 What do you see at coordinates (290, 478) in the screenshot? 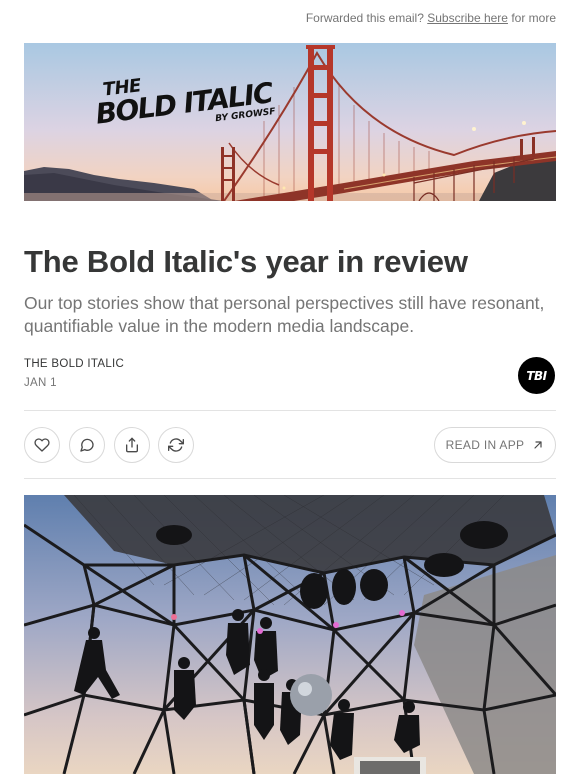
I see `divider-bottom` at bounding box center [290, 478].